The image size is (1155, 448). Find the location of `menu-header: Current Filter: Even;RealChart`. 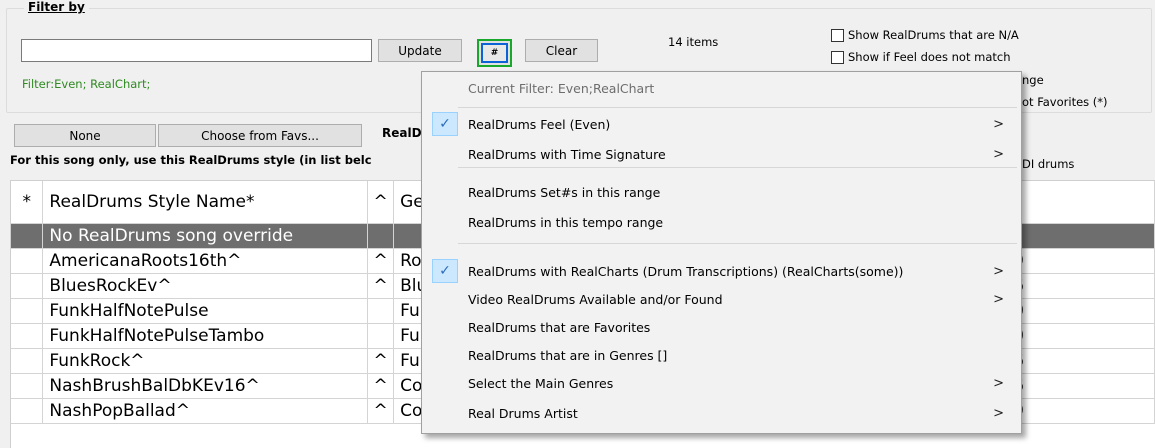

menu-header: Current Filter: Even;RealChart is located at coordinates (721, 88).